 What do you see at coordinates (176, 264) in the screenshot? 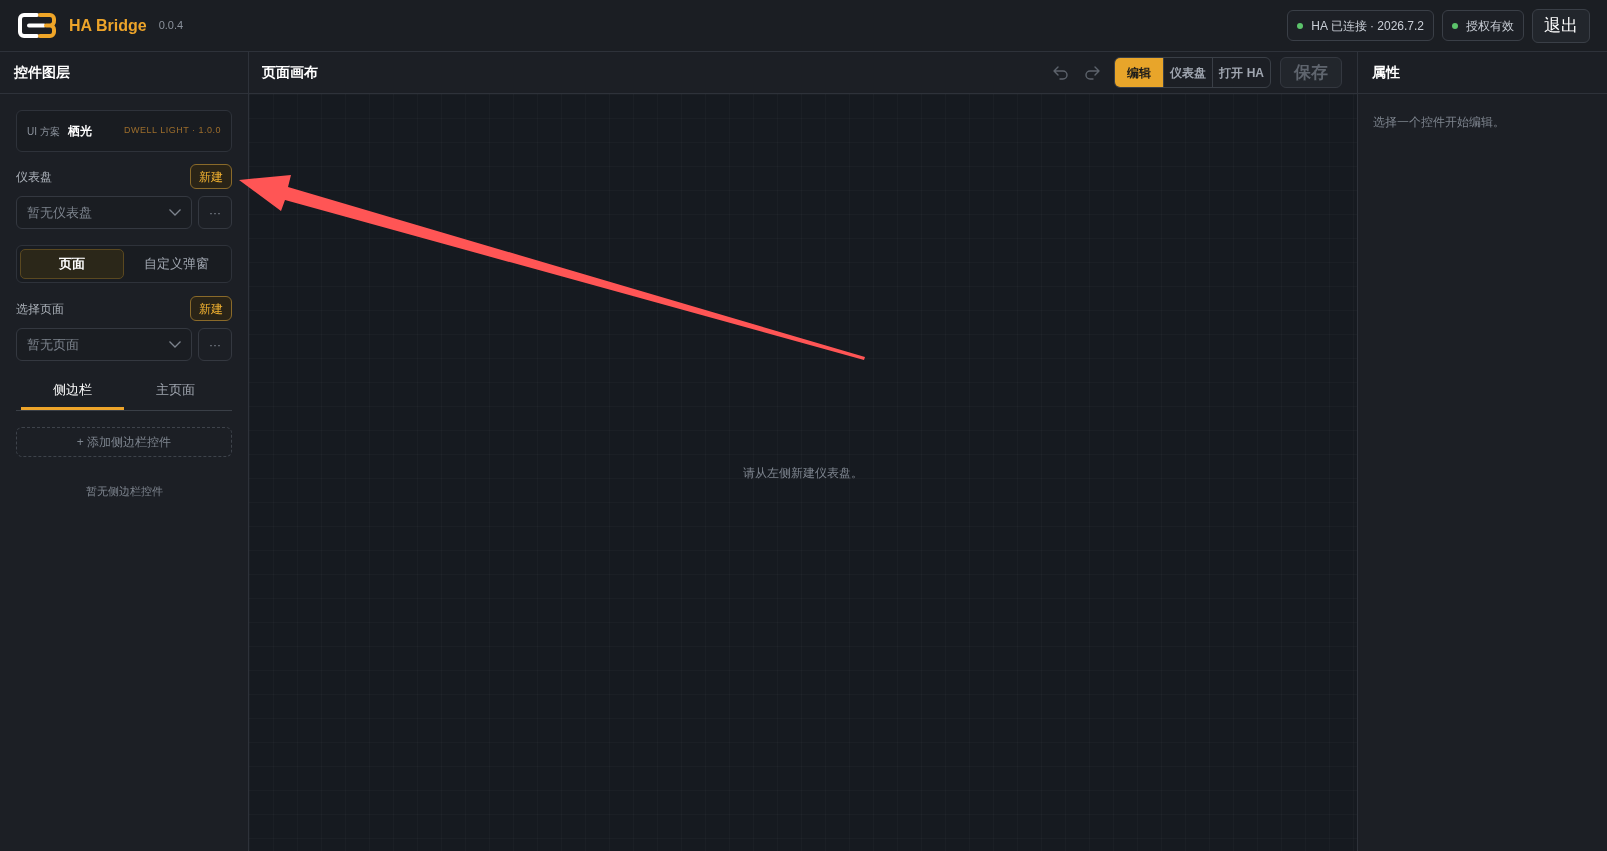
I see `mode-tab: 自定义弹窗` at bounding box center [176, 264].